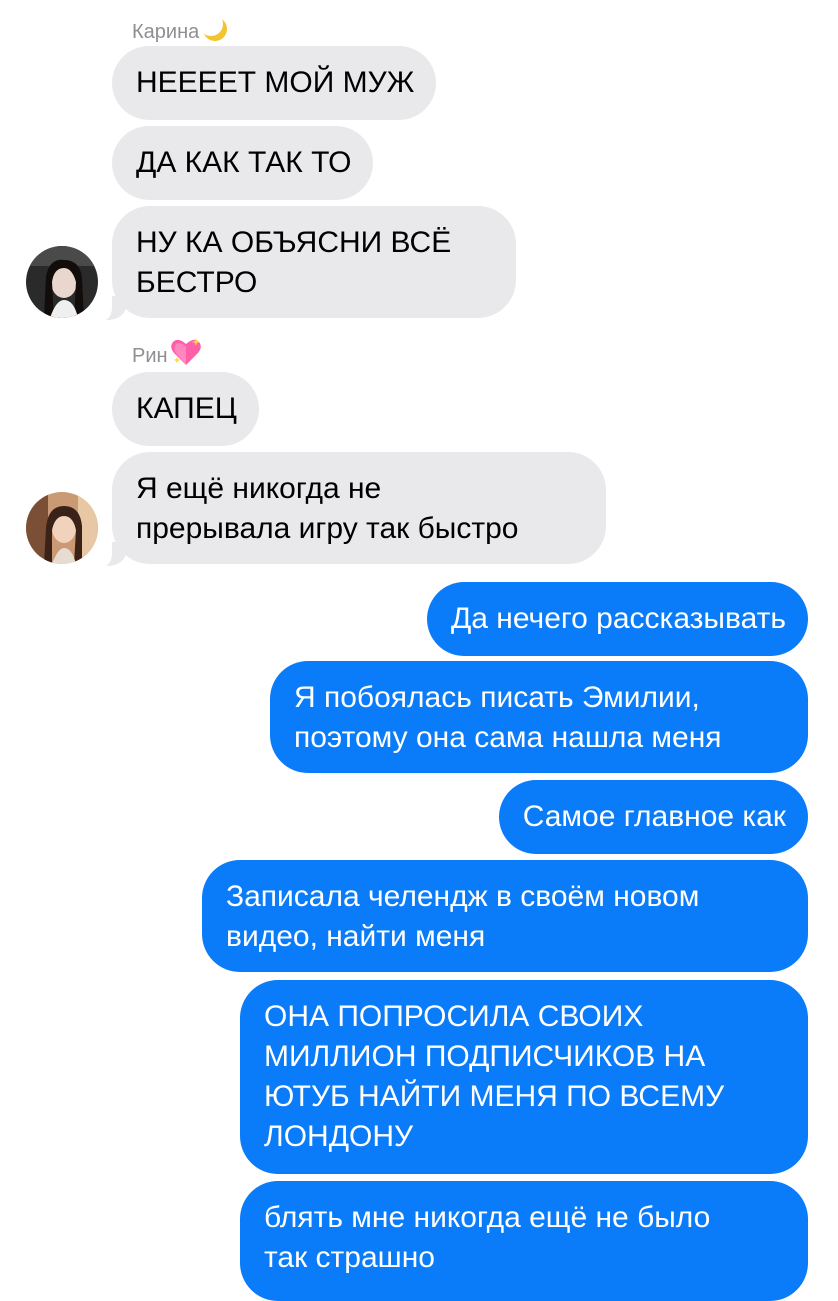 The width and height of the screenshot is (838, 1301). I want to click on sparkling-heart-icon, so click(186, 356).